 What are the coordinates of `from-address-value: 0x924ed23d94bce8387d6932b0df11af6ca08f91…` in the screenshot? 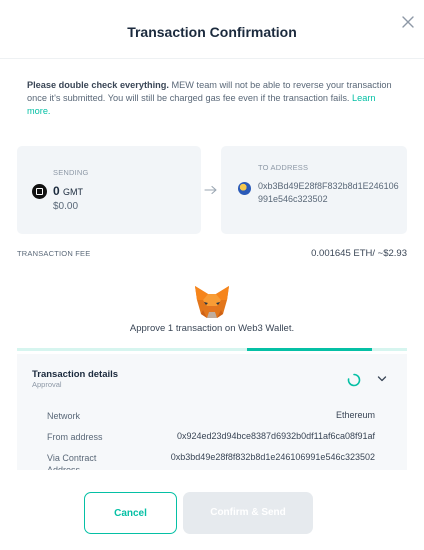 It's located at (275, 436).